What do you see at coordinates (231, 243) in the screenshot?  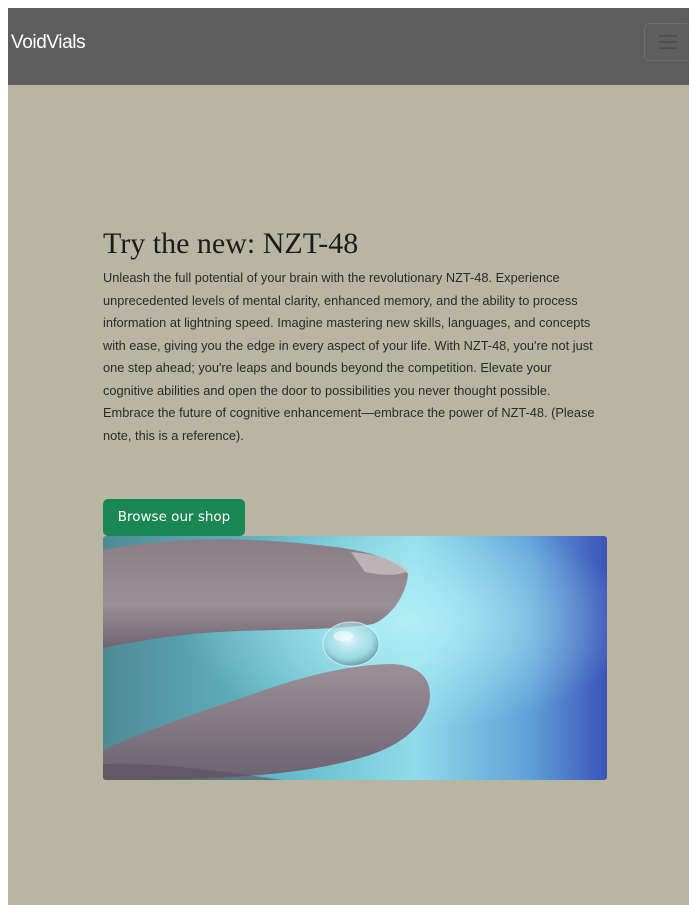 I see `hero-title: Try the new: NZT-48` at bounding box center [231, 243].